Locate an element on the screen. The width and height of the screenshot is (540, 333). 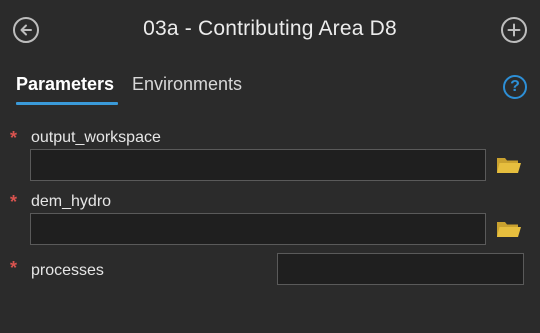
help-glyph: ? is located at coordinates (515, 86).